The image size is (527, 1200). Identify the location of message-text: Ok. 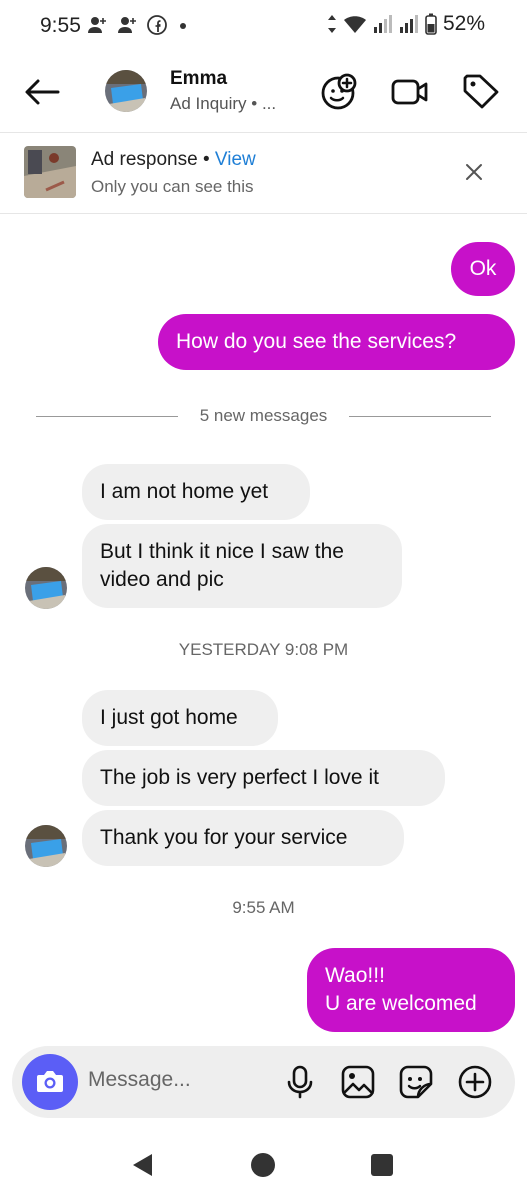
(483, 268).